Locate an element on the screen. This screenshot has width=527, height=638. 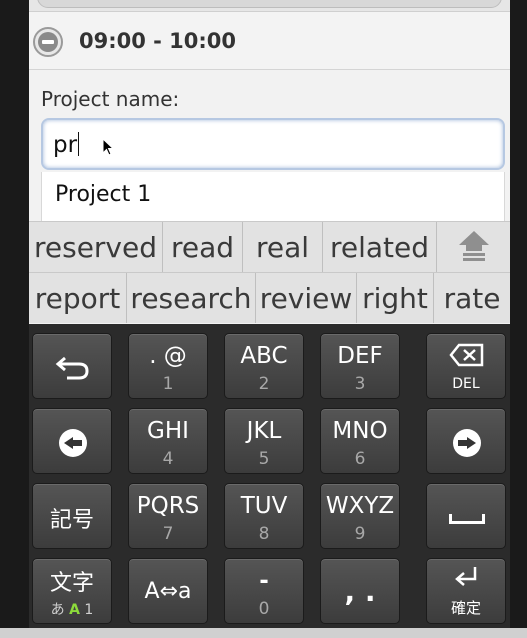
key-sublabel: 8 is located at coordinates (264, 534).